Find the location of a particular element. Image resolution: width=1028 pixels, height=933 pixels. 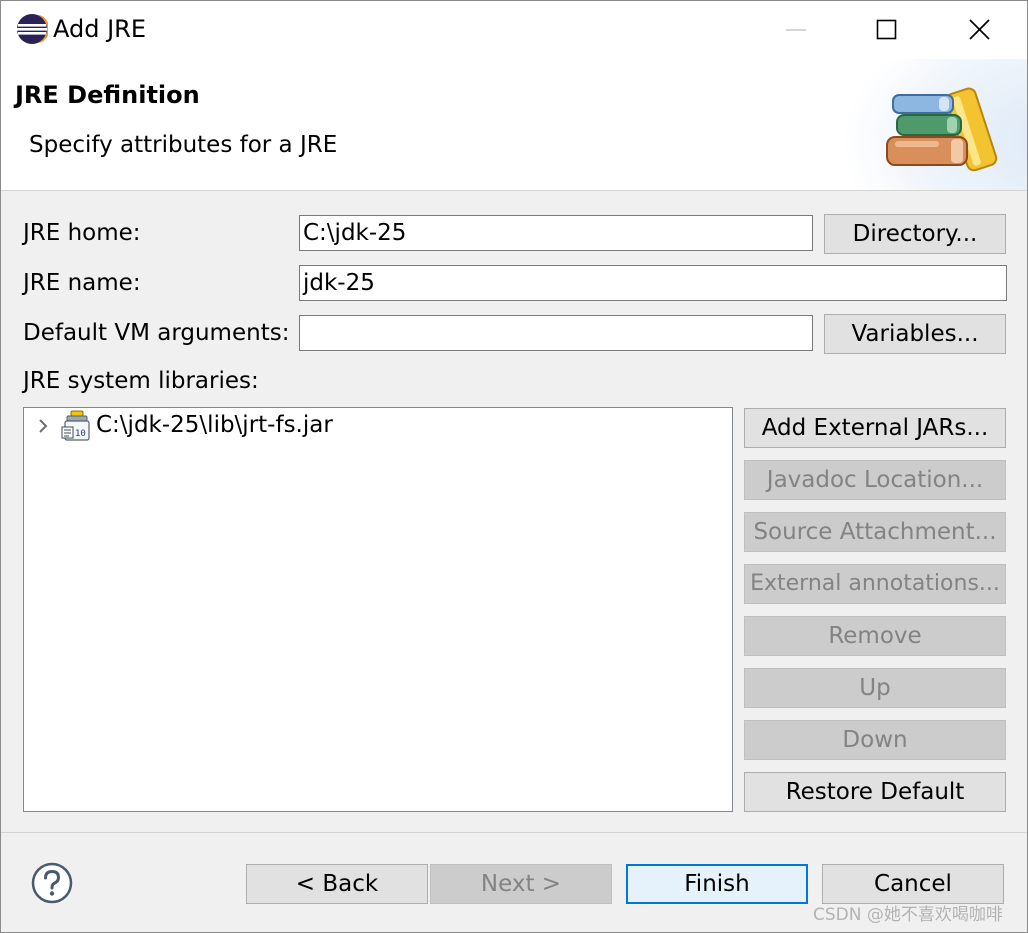

minimize-button is located at coordinates (796, 30).